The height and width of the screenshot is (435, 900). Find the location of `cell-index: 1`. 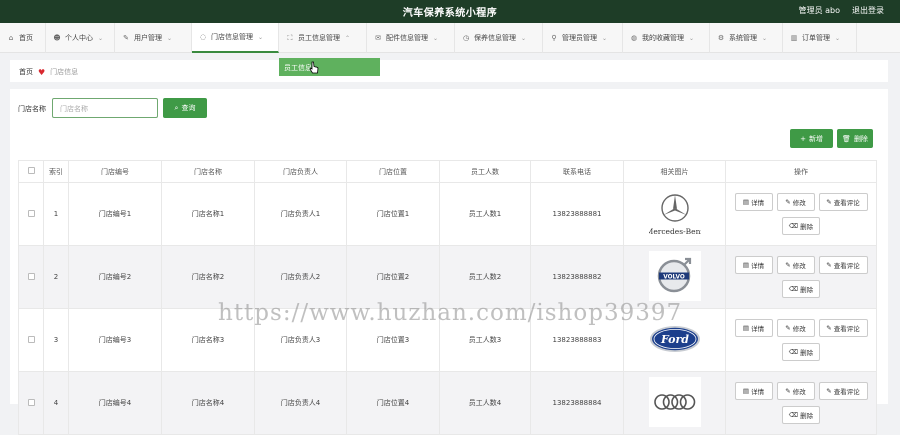

cell-index: 1 is located at coordinates (56, 214).